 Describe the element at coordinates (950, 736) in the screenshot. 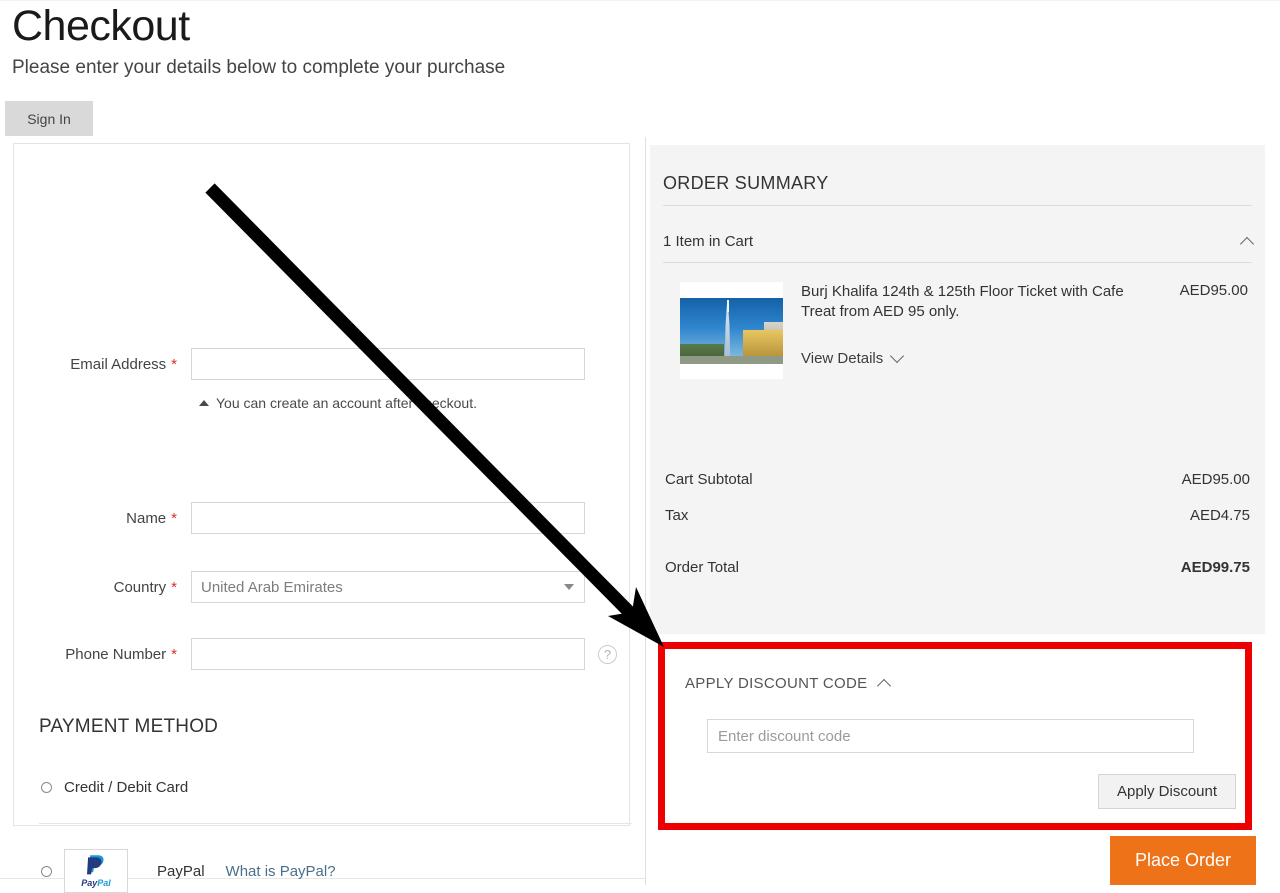

I see `discount-code-input` at that location.